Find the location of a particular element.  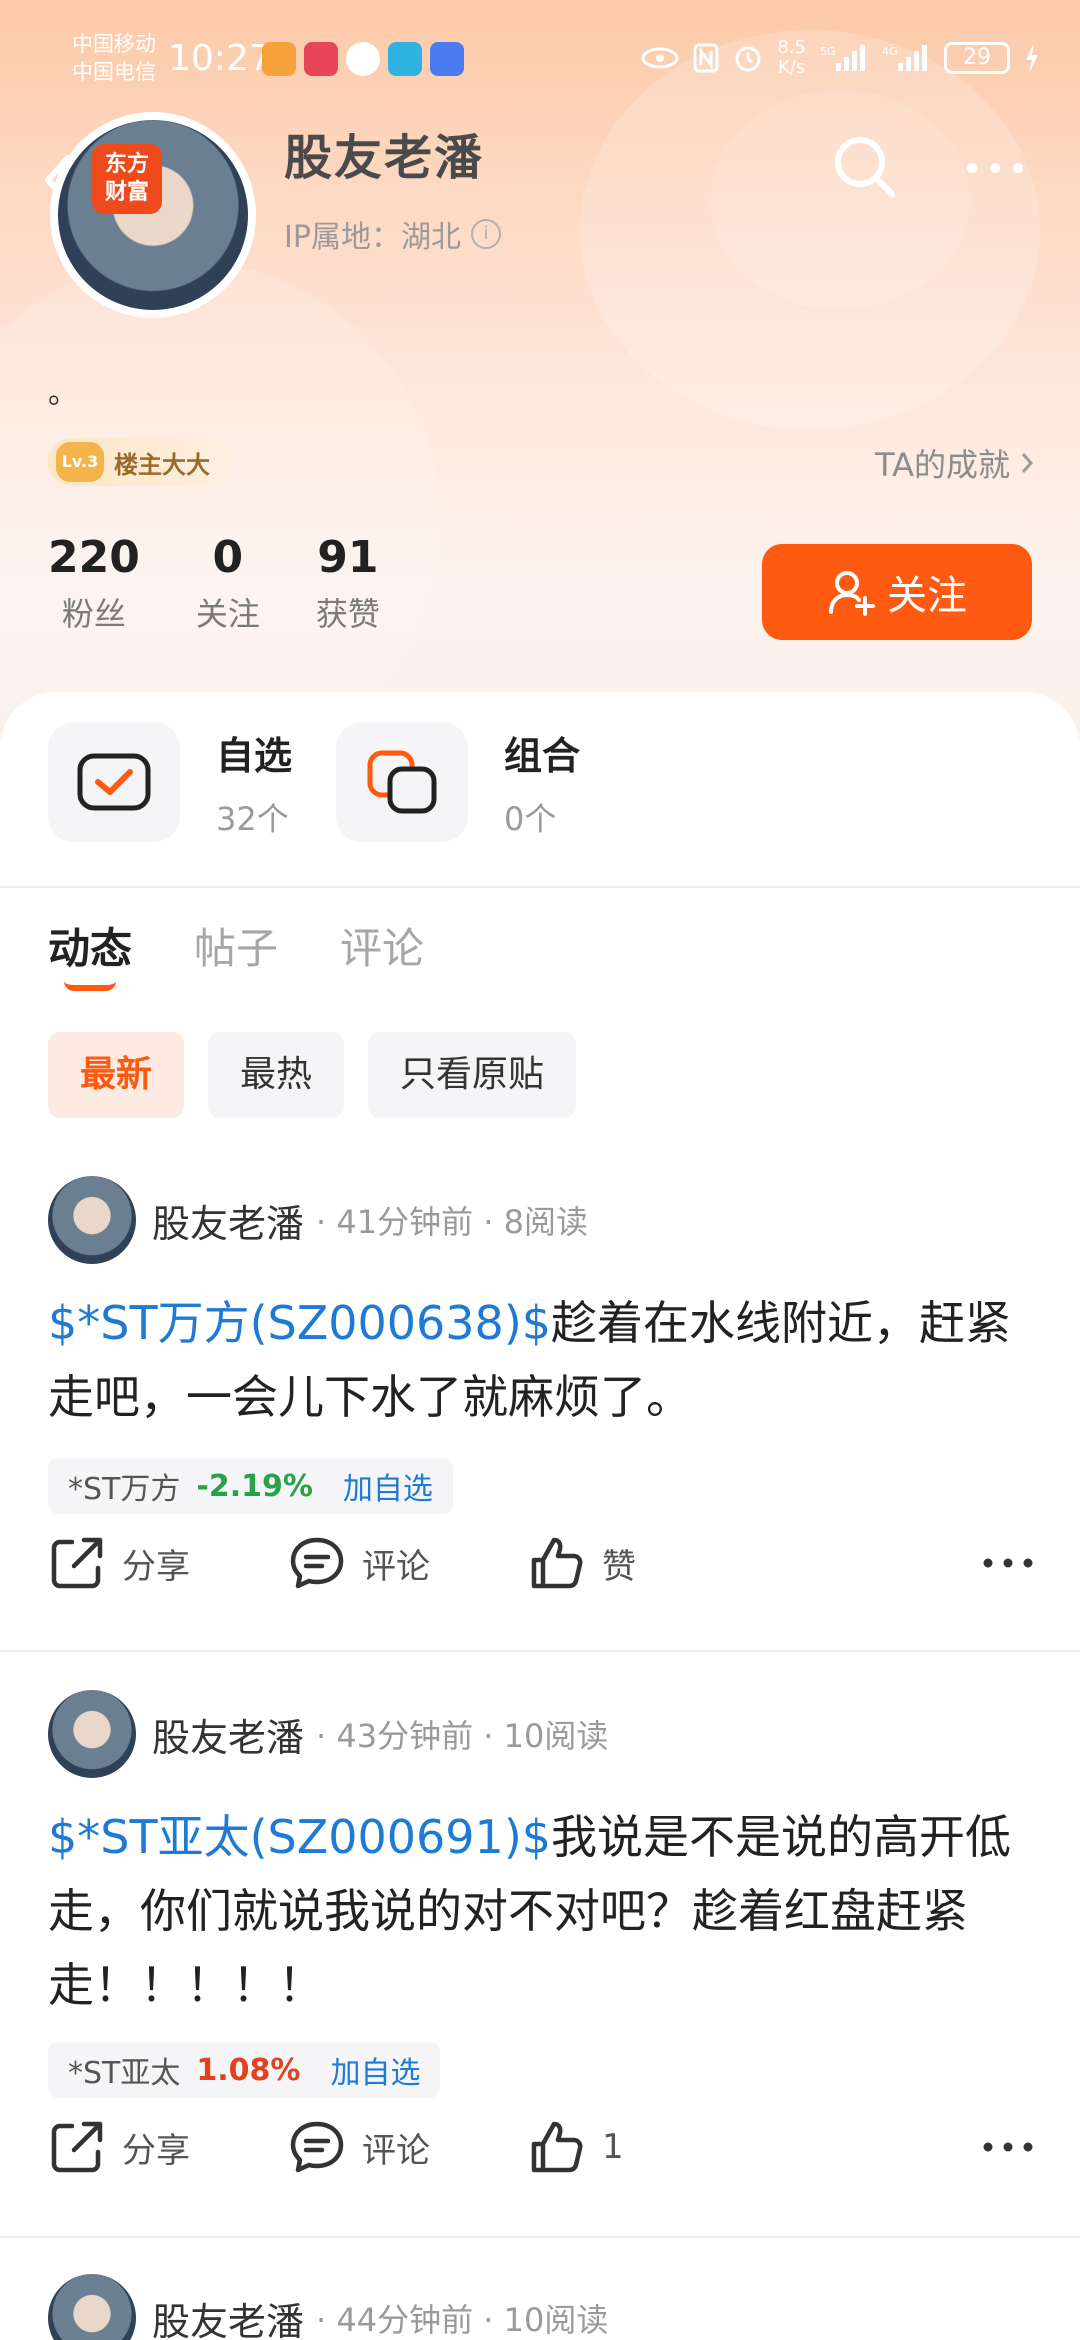

thumbs-up-icon is located at coordinates (557, 2147).